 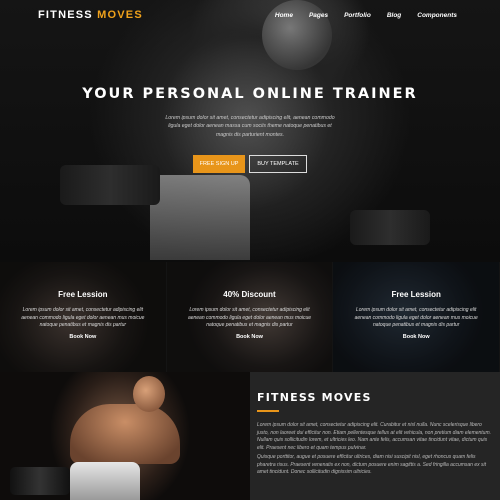 What do you see at coordinates (65, 15) in the screenshot?
I see `brand-name-part1: FITNESS` at bounding box center [65, 15].